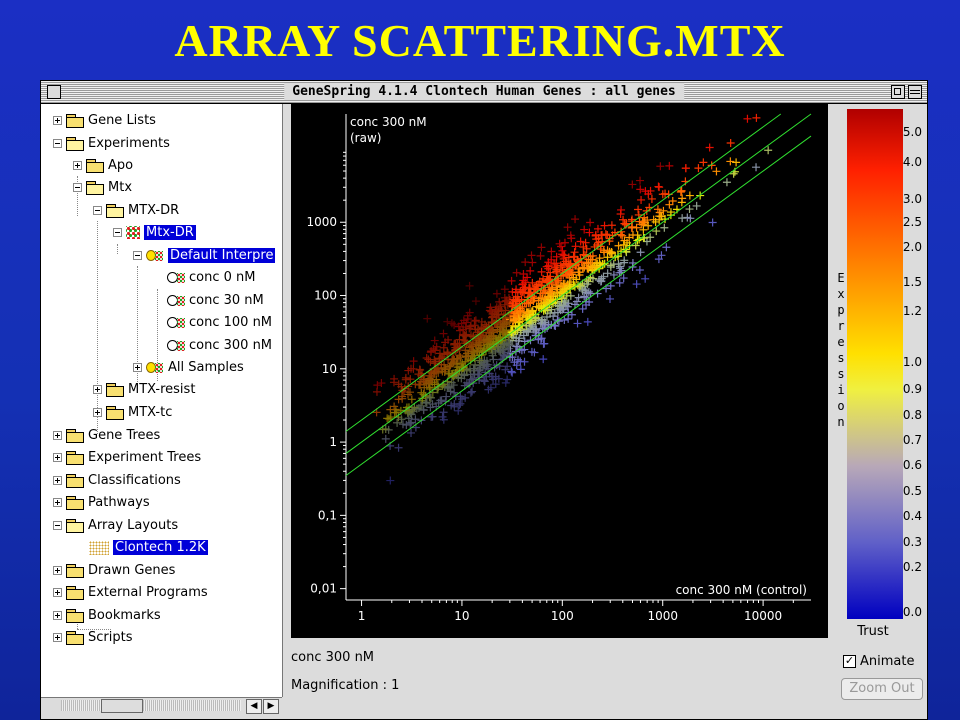 The height and width of the screenshot is (720, 960). I want to click on x-tick-label: 10, so click(461, 616).